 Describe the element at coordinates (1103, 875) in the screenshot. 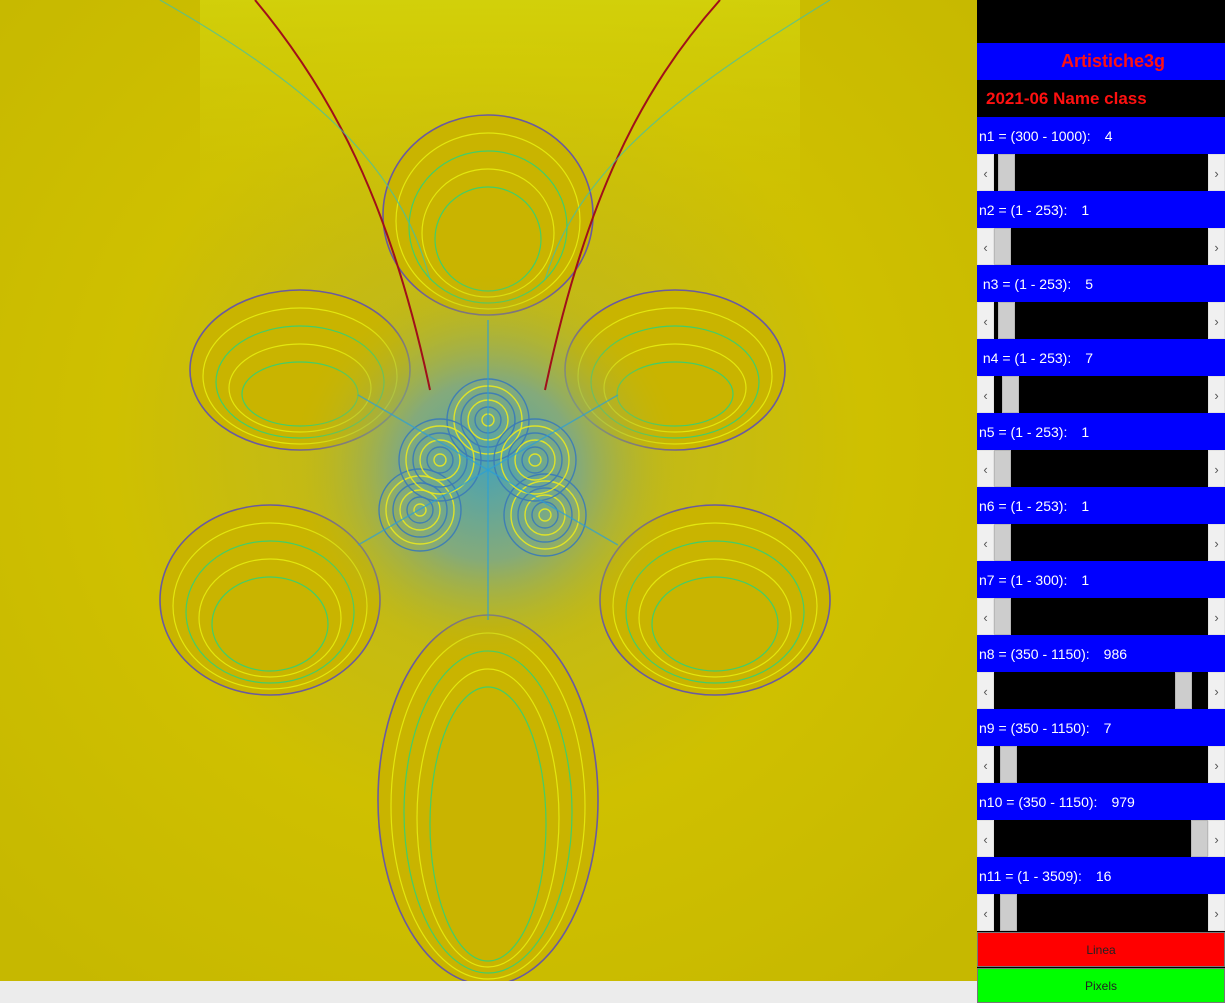

I see `param-value: 16` at that location.